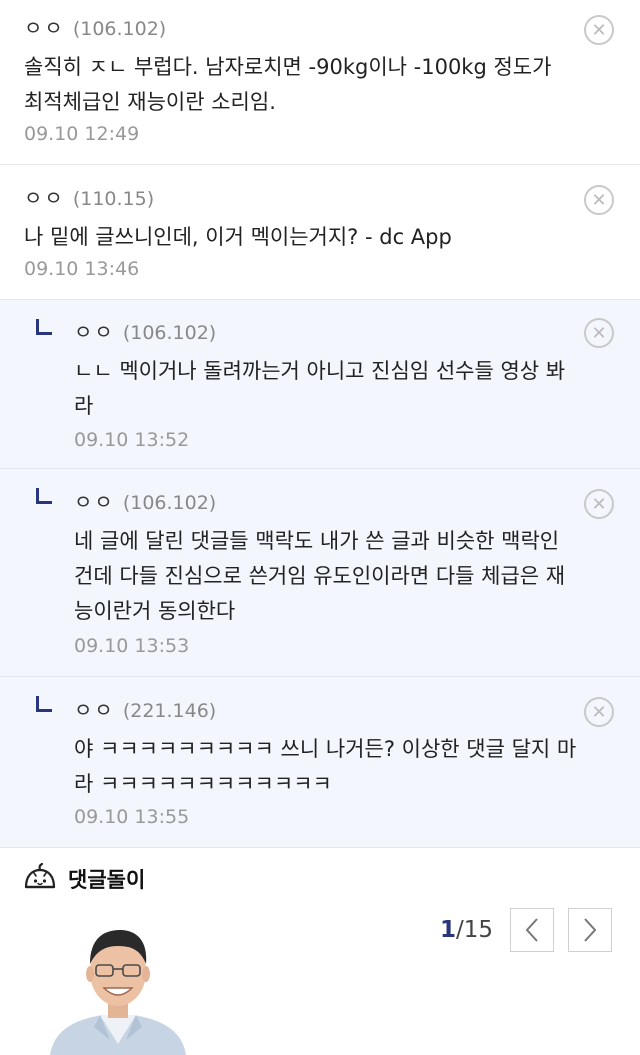  I want to click on comment-text-line: 최적체급인 재능이란 소리임., so click(150, 102).